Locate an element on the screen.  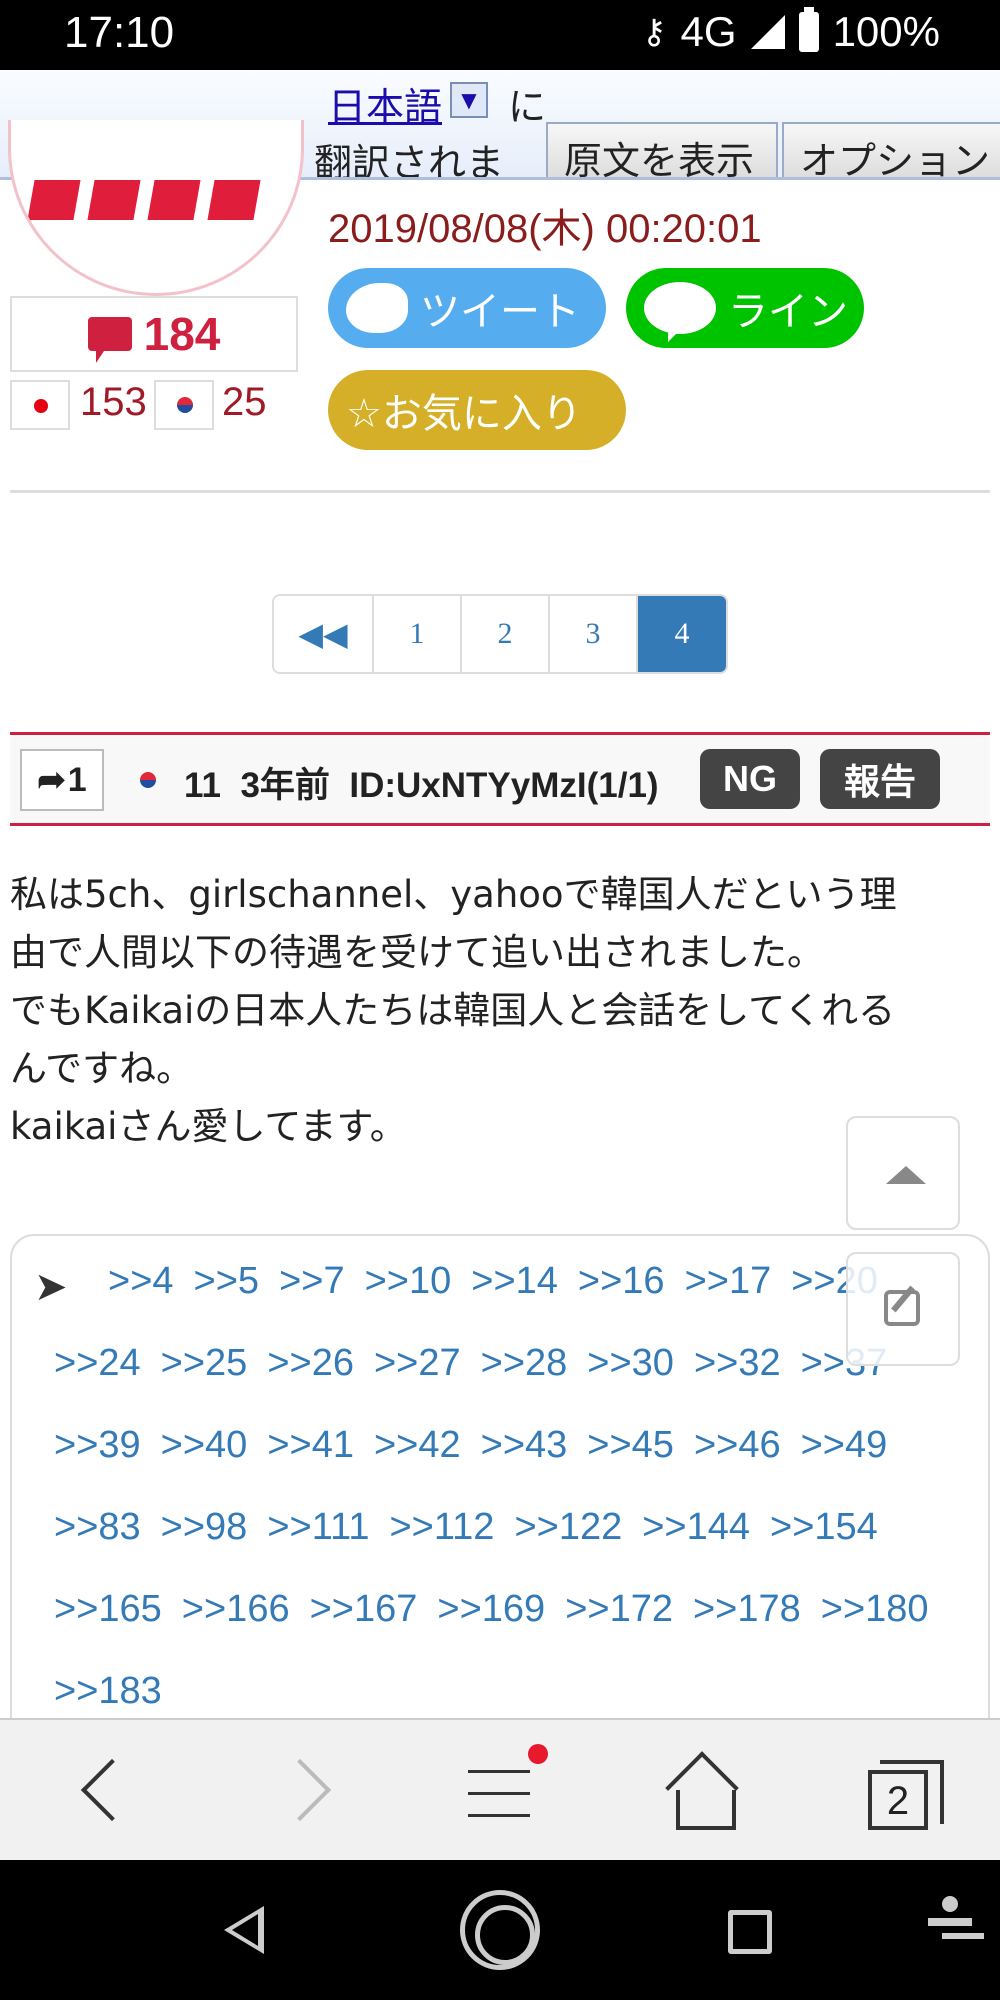
post-id: ID:UxNTYyMzI(1/1) is located at coordinates (503, 785).